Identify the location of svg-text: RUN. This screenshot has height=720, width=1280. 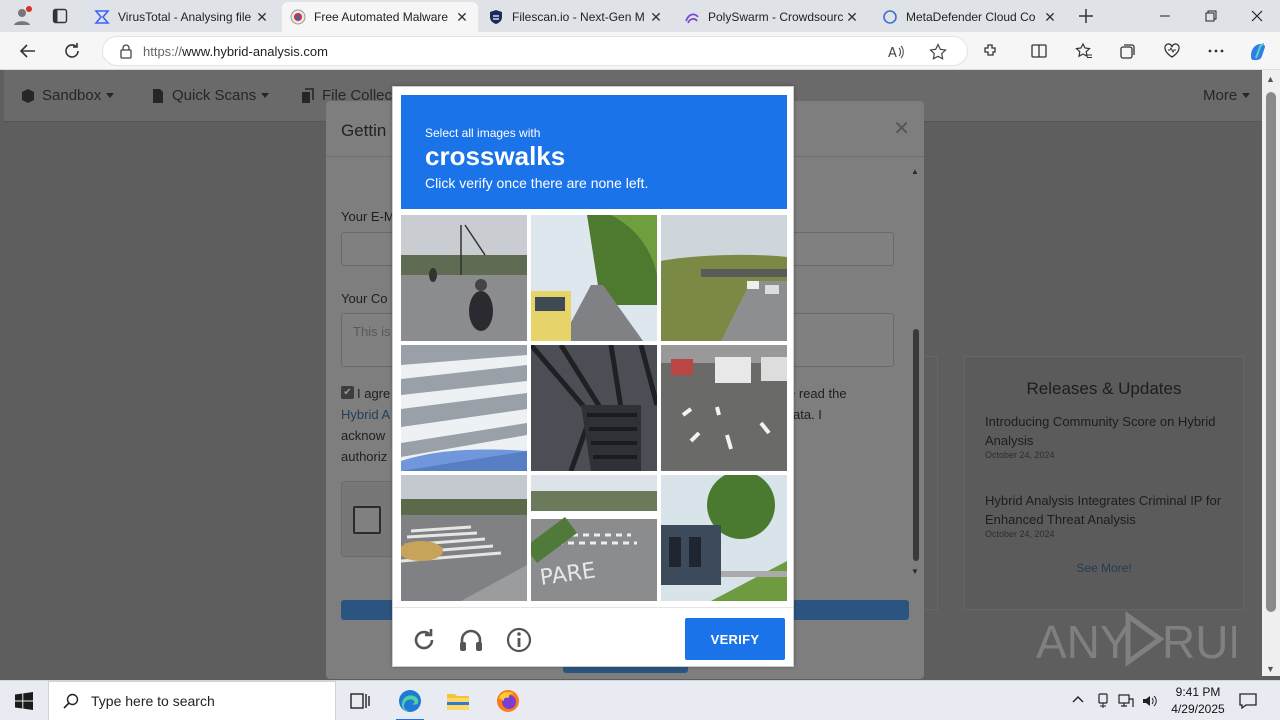
(1199, 642).